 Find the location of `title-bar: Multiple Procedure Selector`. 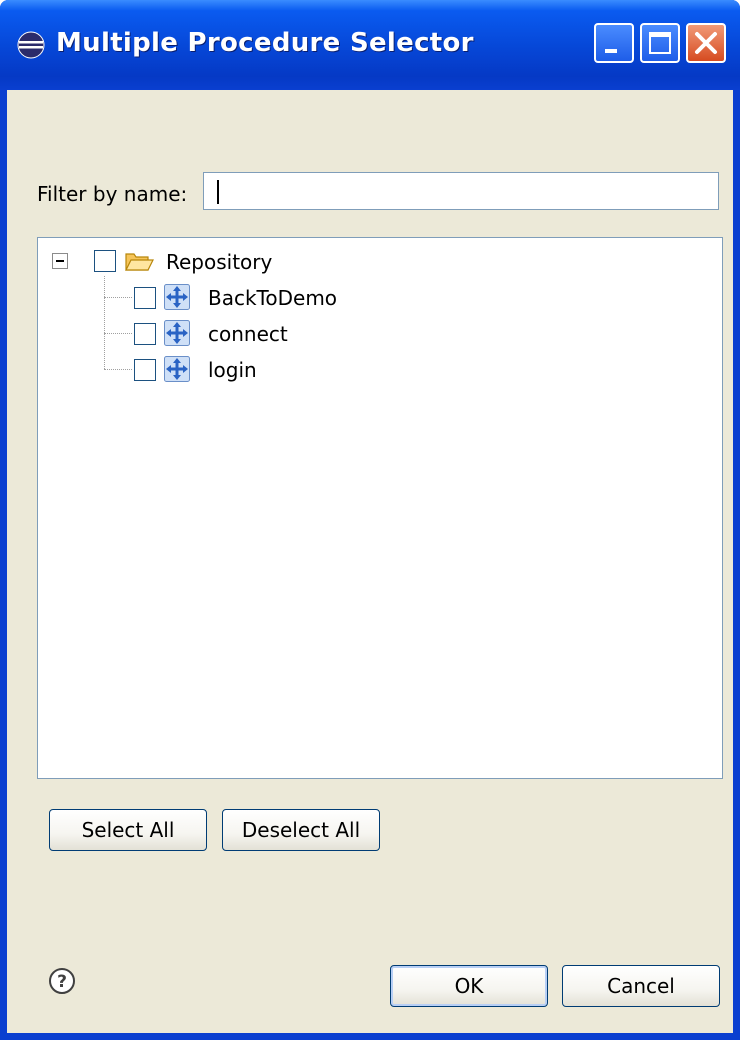

title-bar: Multiple Procedure Selector is located at coordinates (370, 45).